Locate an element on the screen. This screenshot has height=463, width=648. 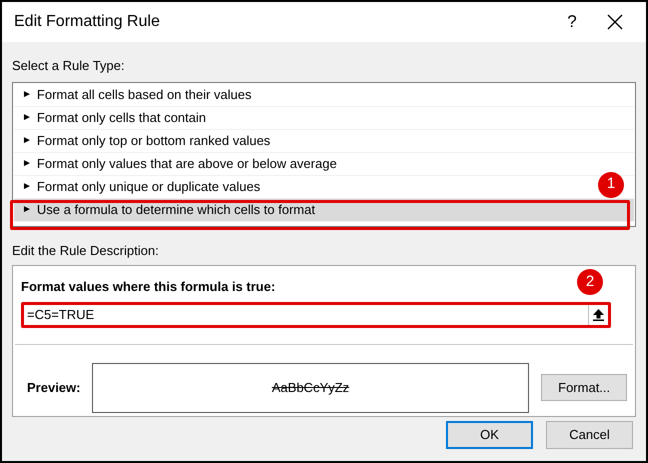
item-label: Format only top or bottom ranked values is located at coordinates (153, 141).